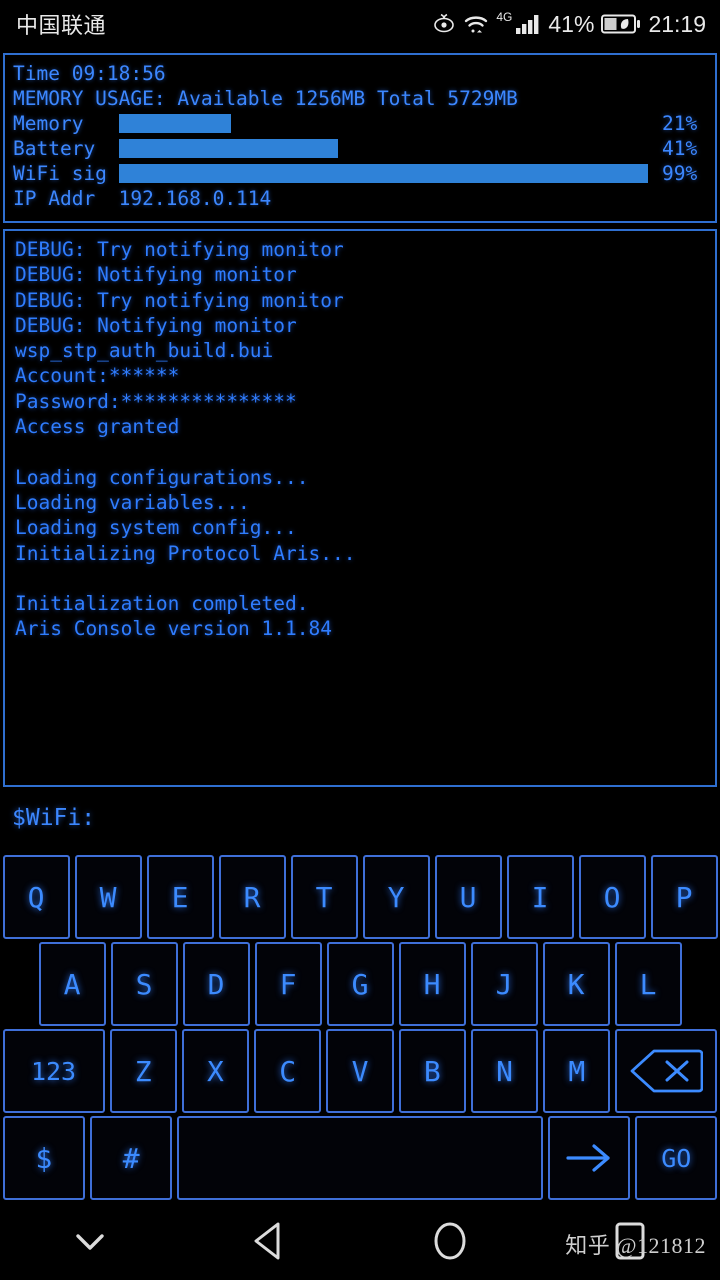 Image resolution: width=720 pixels, height=1280 pixels. I want to click on key-l: L, so click(648, 984).